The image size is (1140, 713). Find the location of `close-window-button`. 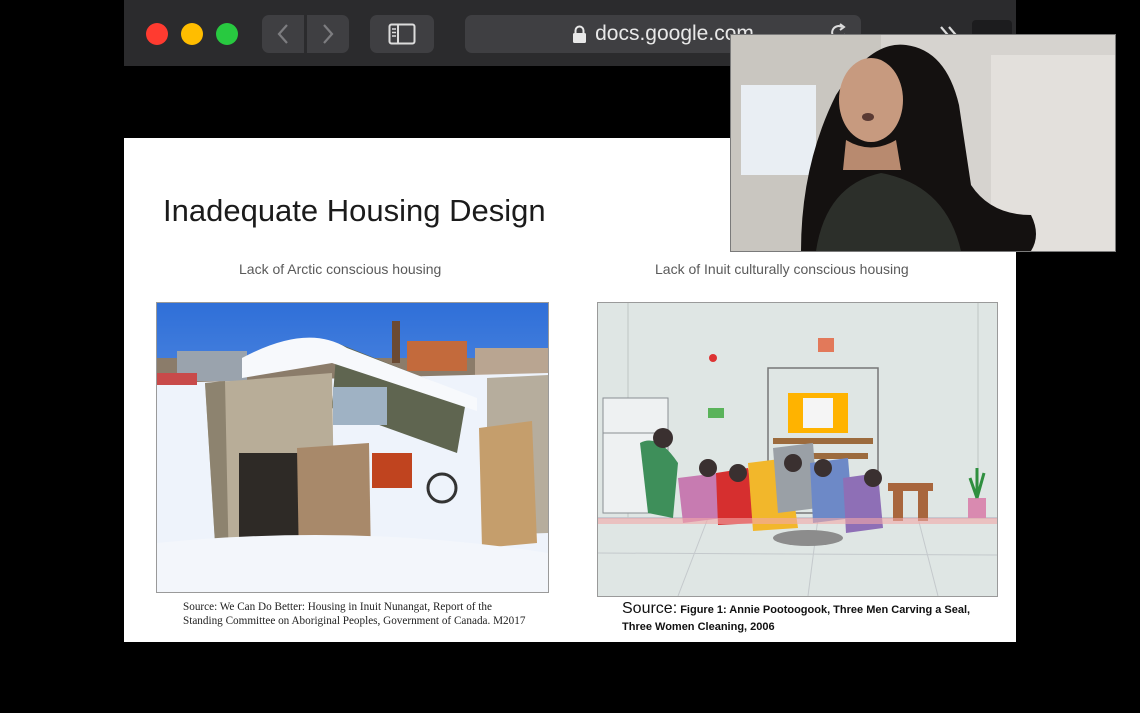

close-window-button is located at coordinates (157, 34).